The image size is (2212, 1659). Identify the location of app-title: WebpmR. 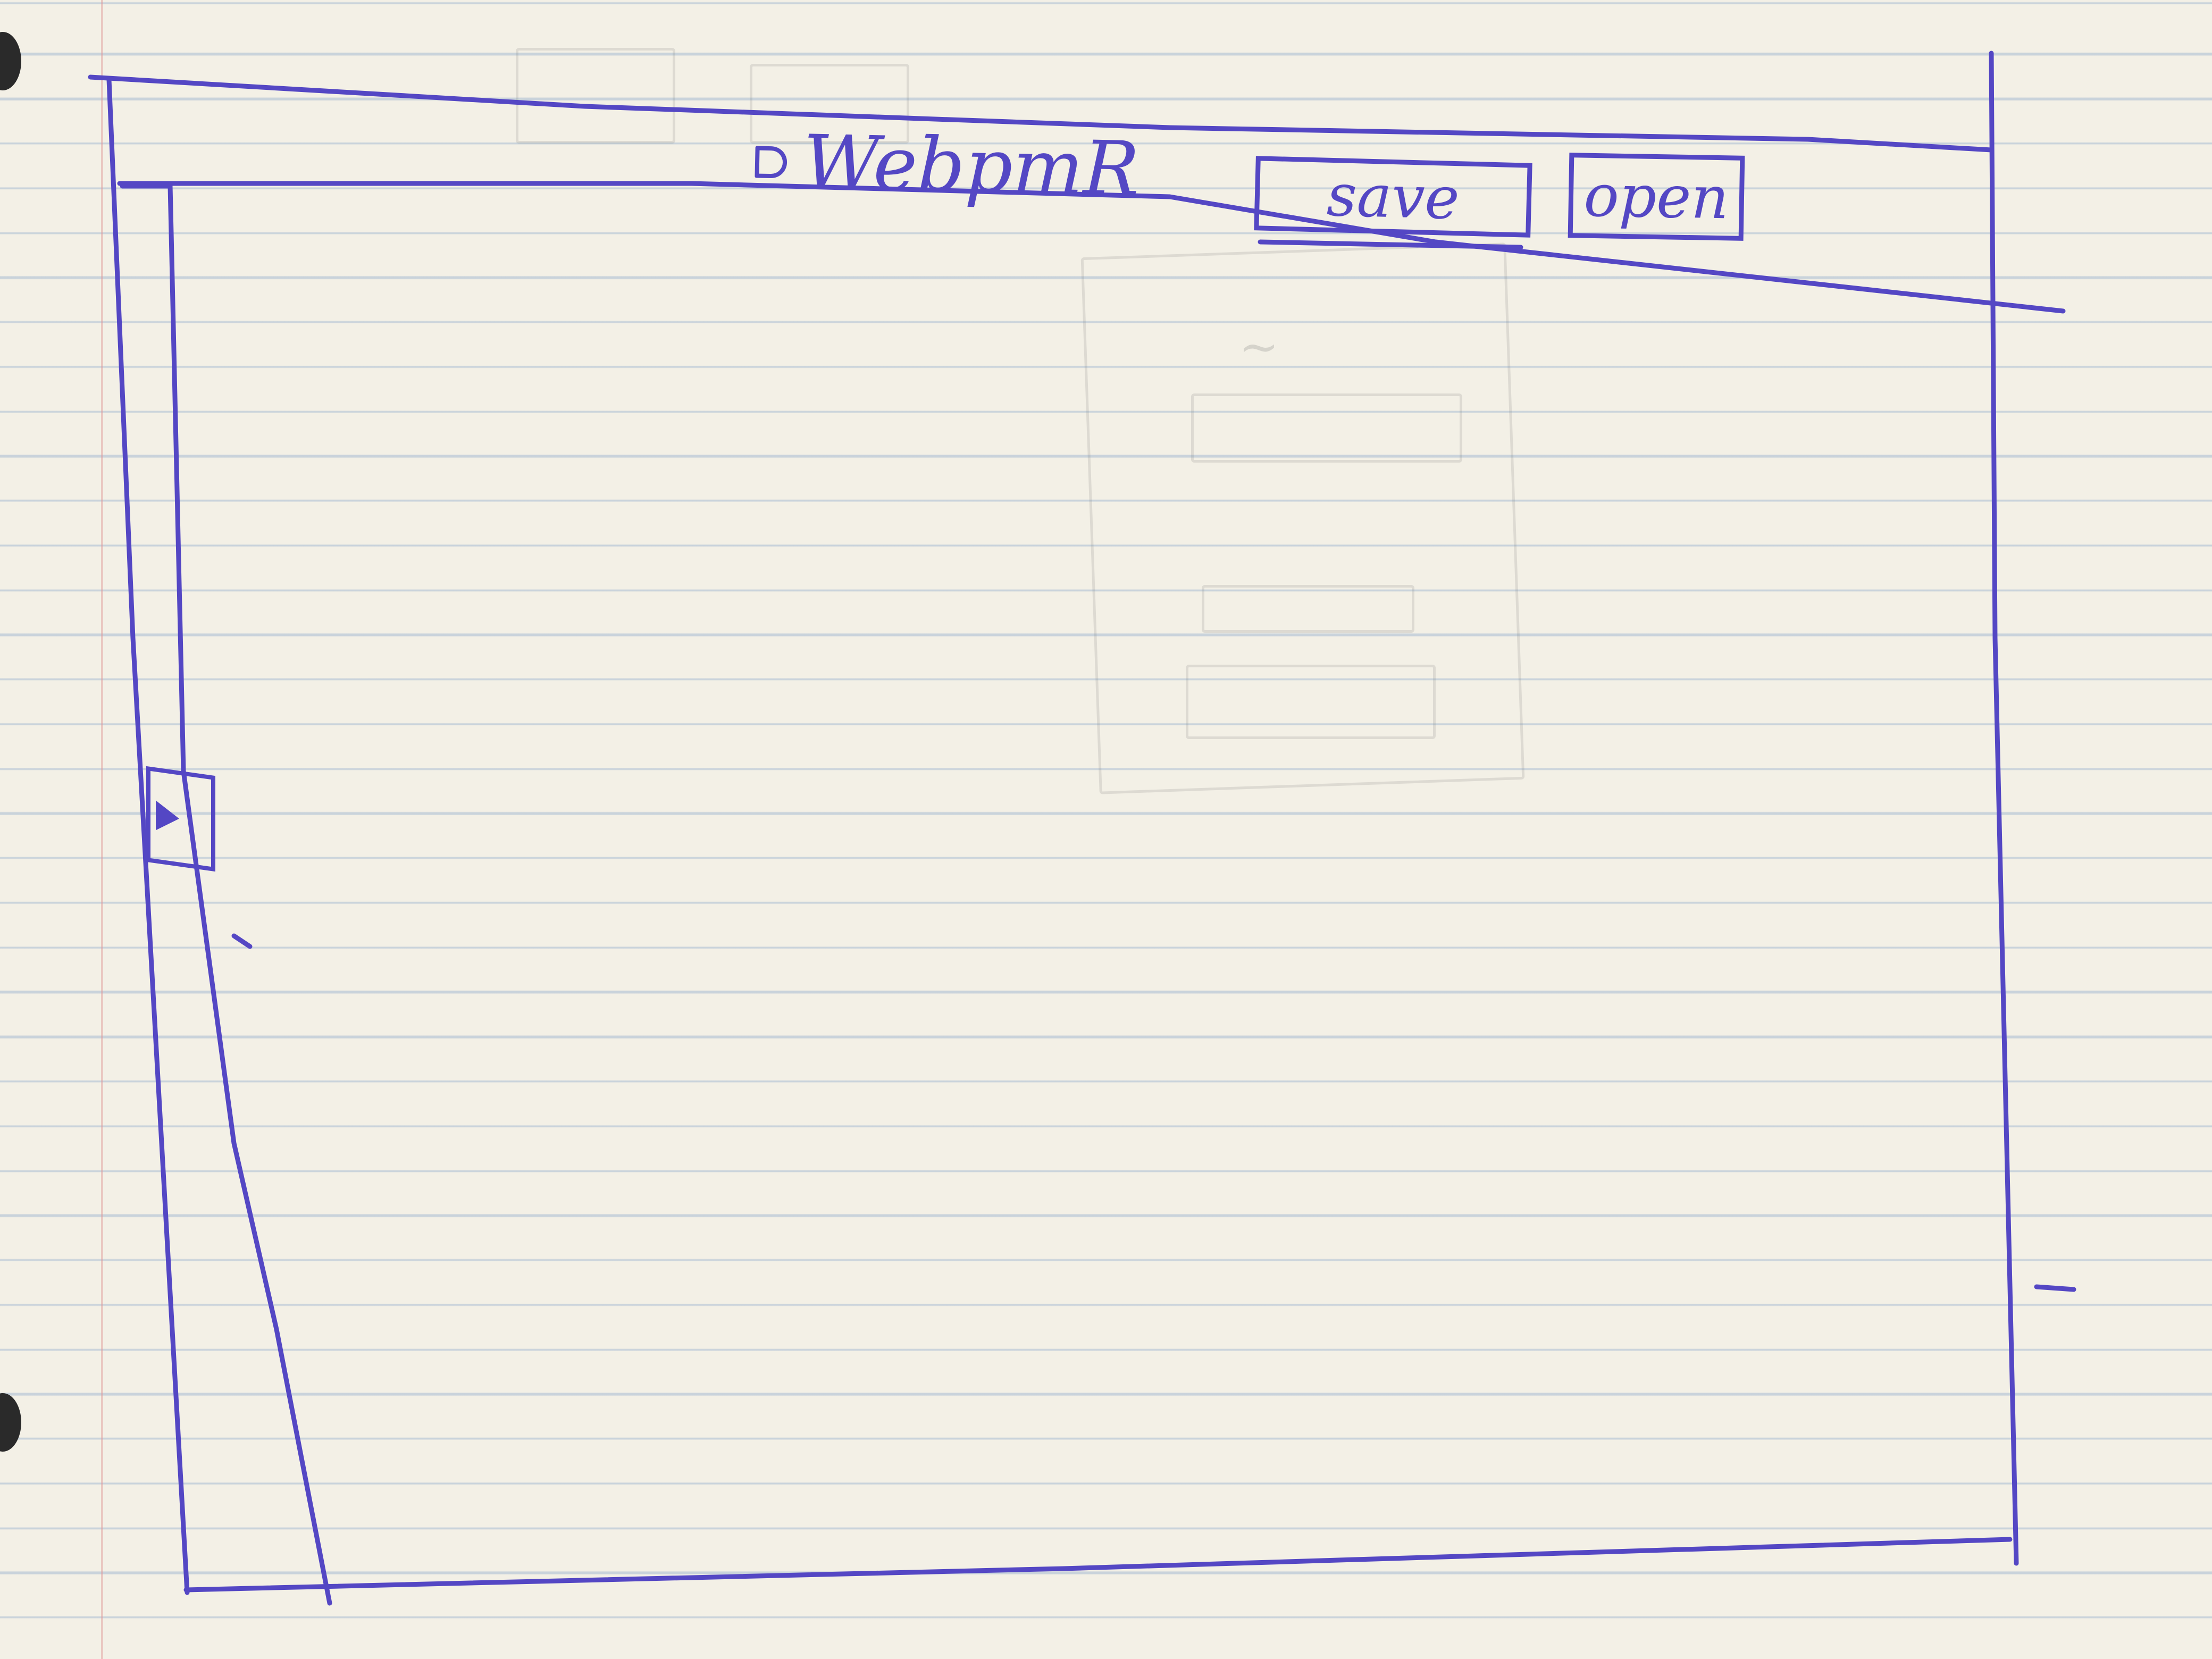
(947, 165).